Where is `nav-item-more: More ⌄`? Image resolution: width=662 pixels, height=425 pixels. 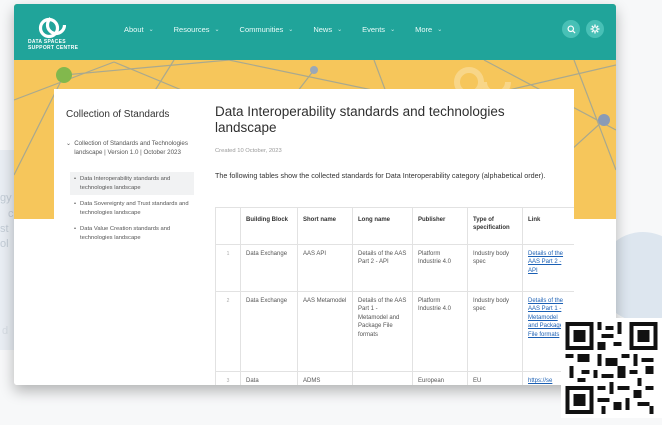 nav-item-more: More ⌄ is located at coordinates (428, 29).